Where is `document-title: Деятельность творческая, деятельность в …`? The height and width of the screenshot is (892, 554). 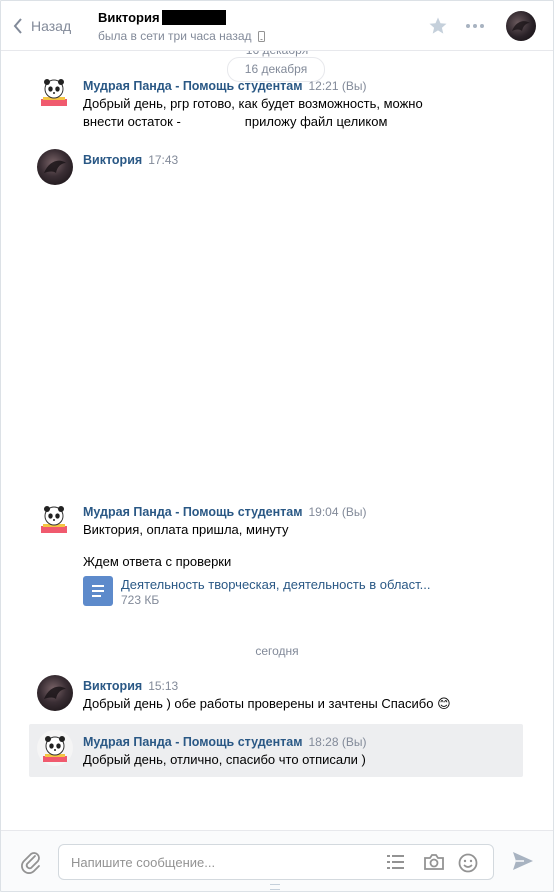
document-title: Деятельность творческая, деятельность в … is located at coordinates (281, 584).